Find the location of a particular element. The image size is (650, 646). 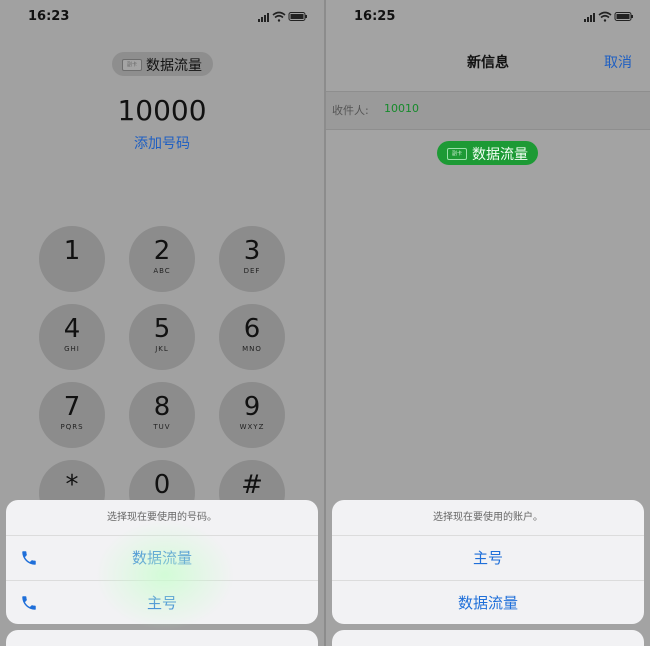

keypad-key-3: 3 DEF is located at coordinates (252, 259).